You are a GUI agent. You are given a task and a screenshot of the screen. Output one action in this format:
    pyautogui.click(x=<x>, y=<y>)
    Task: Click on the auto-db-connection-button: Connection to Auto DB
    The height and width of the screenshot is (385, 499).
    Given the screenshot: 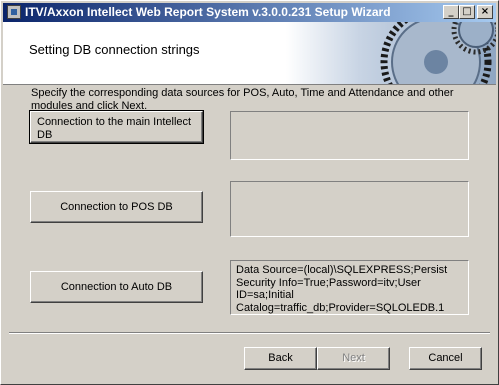 What is the action you would take?
    pyautogui.click(x=116, y=287)
    